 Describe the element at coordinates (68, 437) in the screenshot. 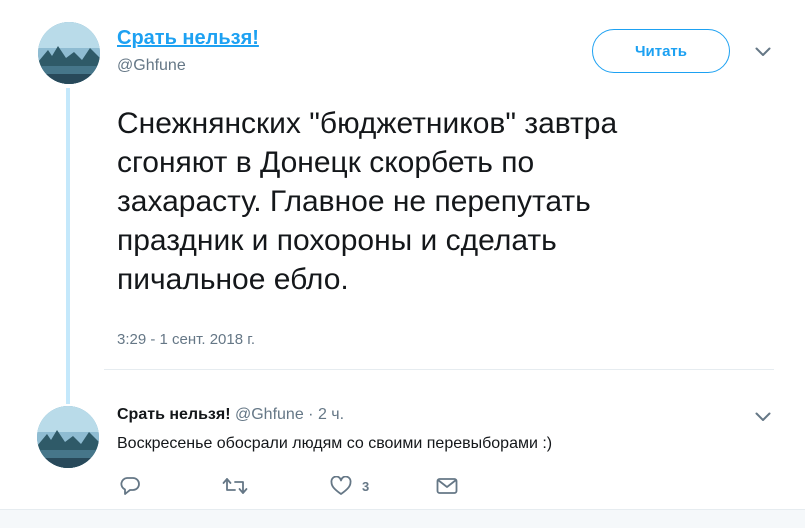

I see `reply-avatar` at that location.